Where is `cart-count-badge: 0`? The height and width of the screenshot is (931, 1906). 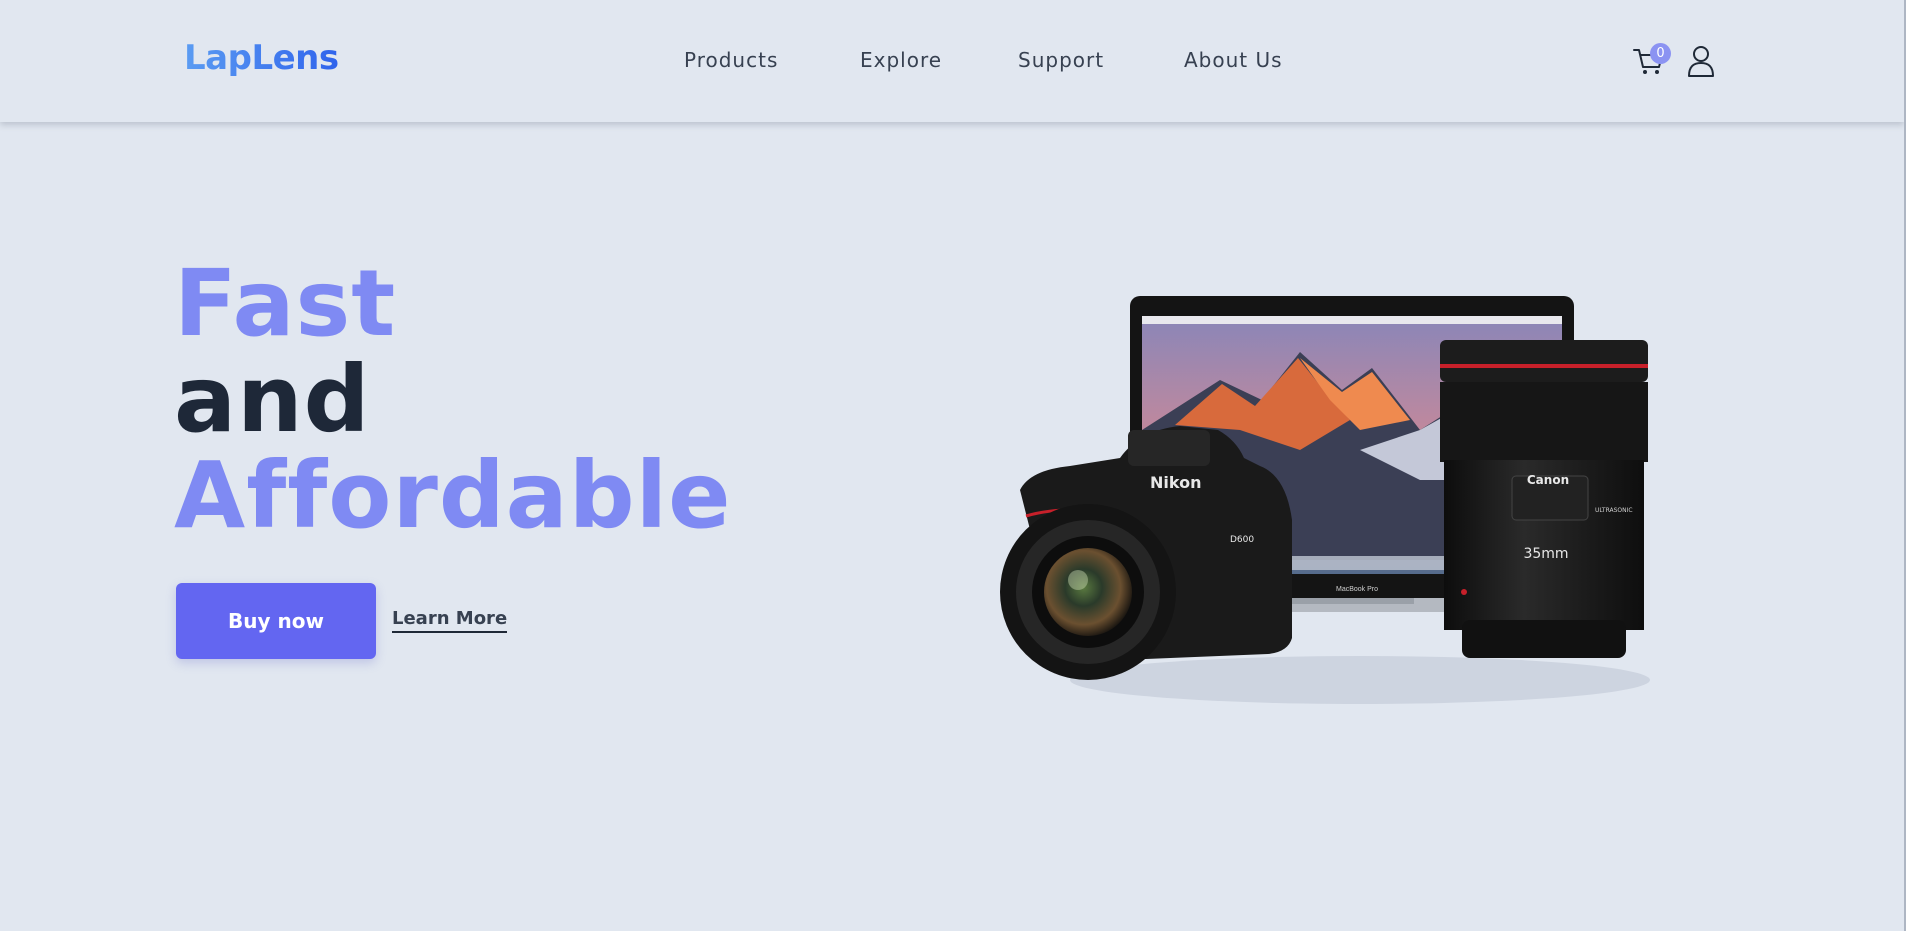
cart-count-badge: 0 is located at coordinates (1660, 53).